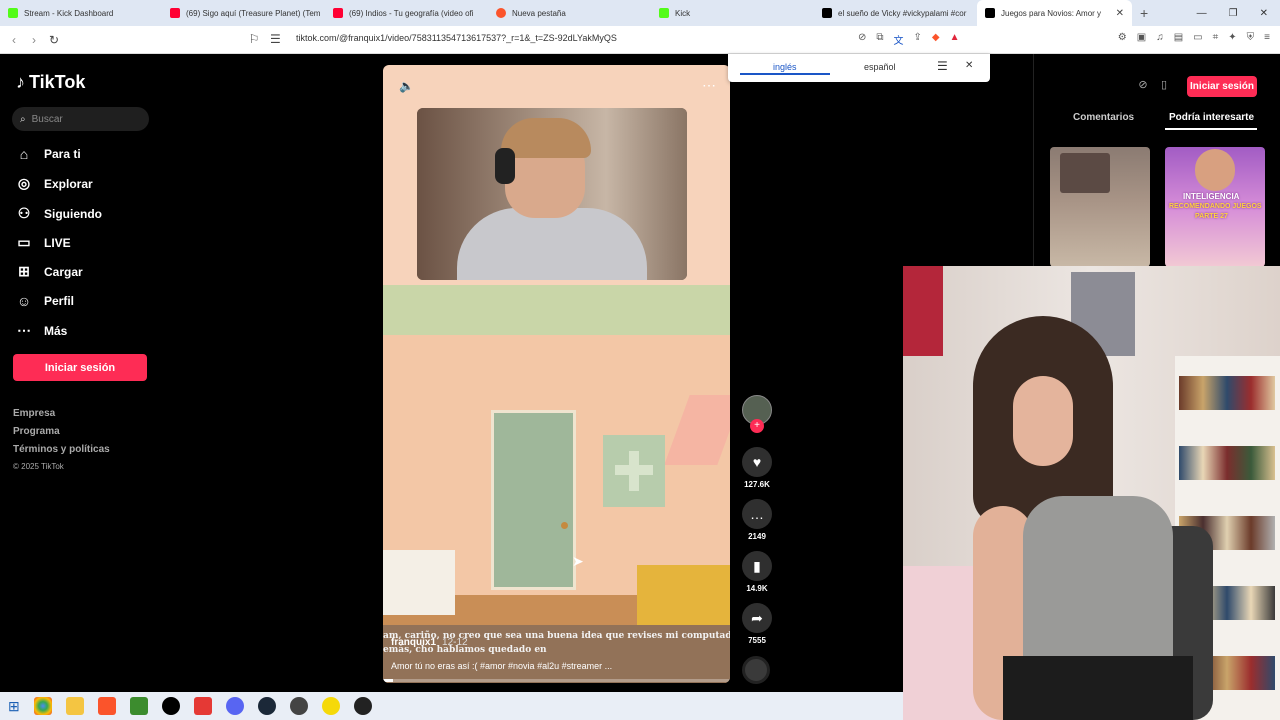 The image size is (1280, 720). What do you see at coordinates (80, 119) in the screenshot?
I see `search-input: ⌕ Buscar` at bounding box center [80, 119].